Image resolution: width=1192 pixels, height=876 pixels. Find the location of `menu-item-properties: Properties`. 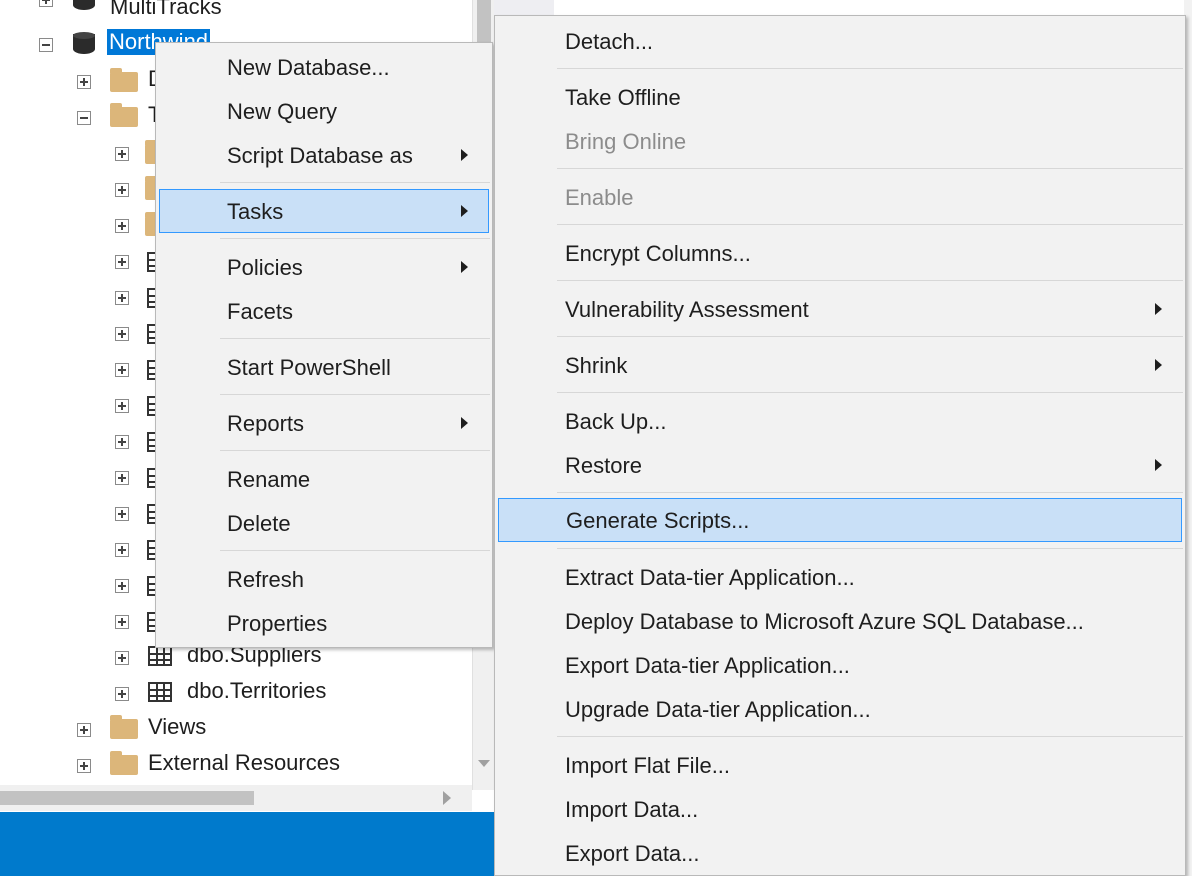

menu-item-properties: Properties is located at coordinates (324, 623).